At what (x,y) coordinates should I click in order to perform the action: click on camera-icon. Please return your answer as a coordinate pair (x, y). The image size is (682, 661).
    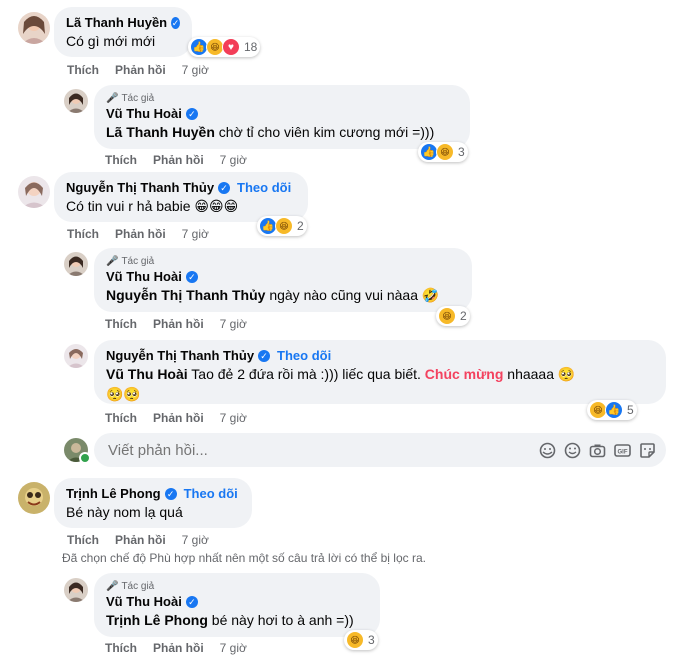
    Looking at the image, I should click on (597, 450).